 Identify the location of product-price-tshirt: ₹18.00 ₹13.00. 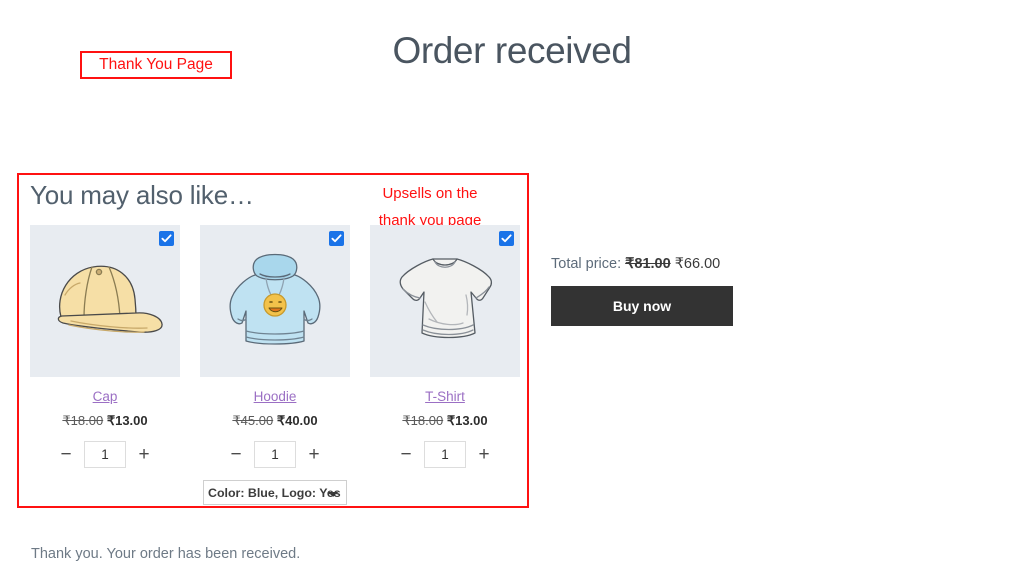
(445, 421).